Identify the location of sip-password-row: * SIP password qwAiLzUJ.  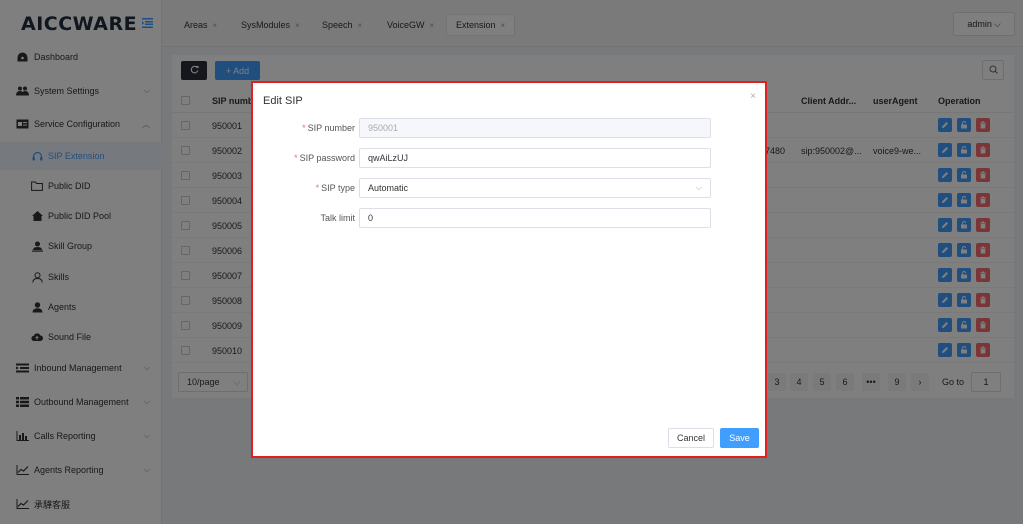
(511, 158).